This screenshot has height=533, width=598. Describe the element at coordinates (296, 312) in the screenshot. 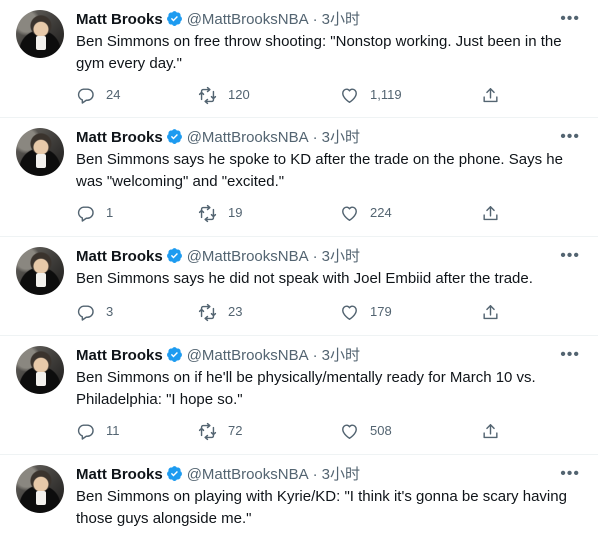

I see `tweet-actions: 3 23 179` at that location.